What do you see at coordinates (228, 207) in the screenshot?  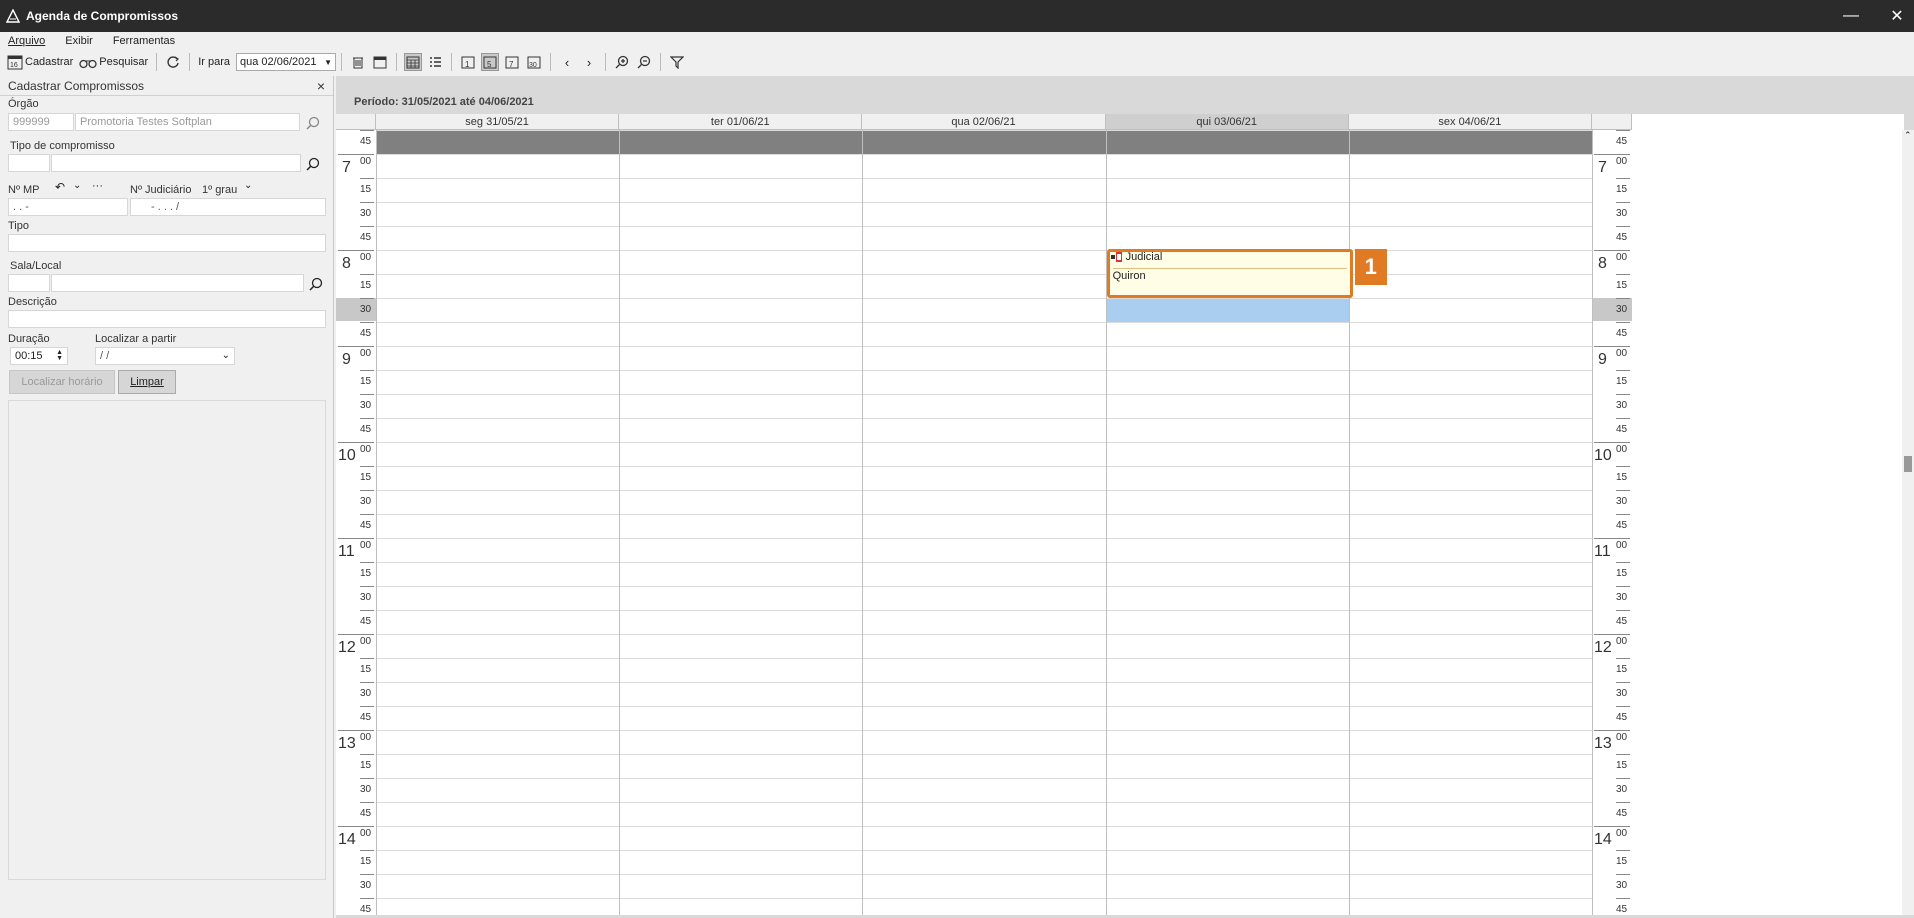 I see `njudiciario-field: - . . . /` at bounding box center [228, 207].